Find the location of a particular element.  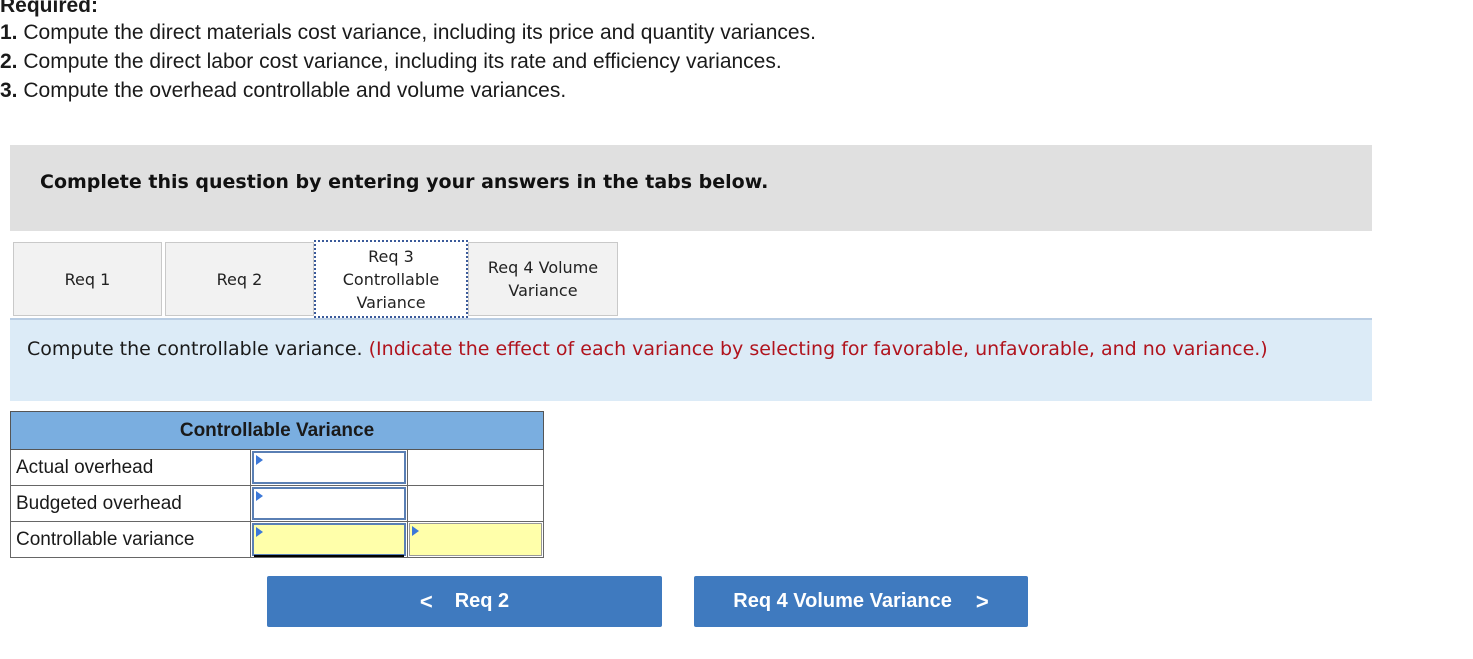

tab-label: Req 2 is located at coordinates (239, 279).